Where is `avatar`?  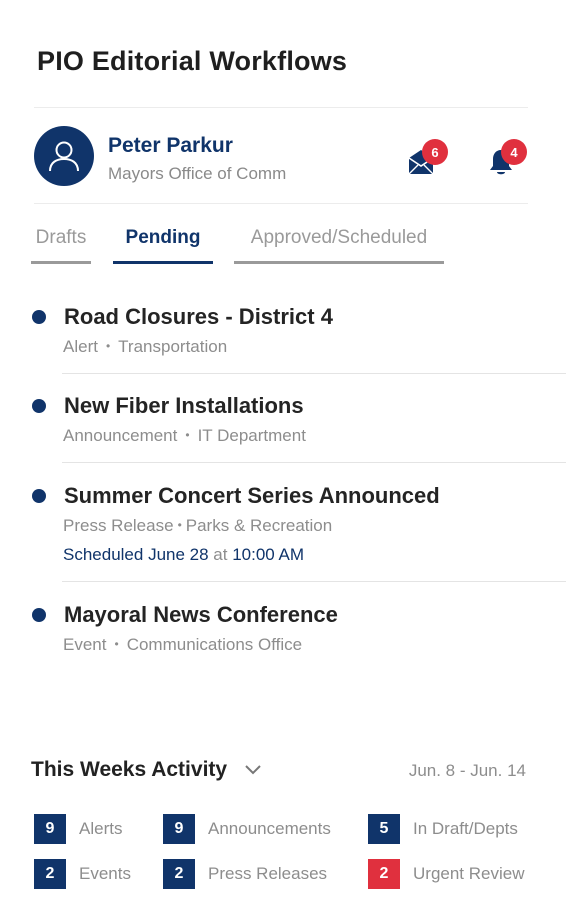 avatar is located at coordinates (64, 156).